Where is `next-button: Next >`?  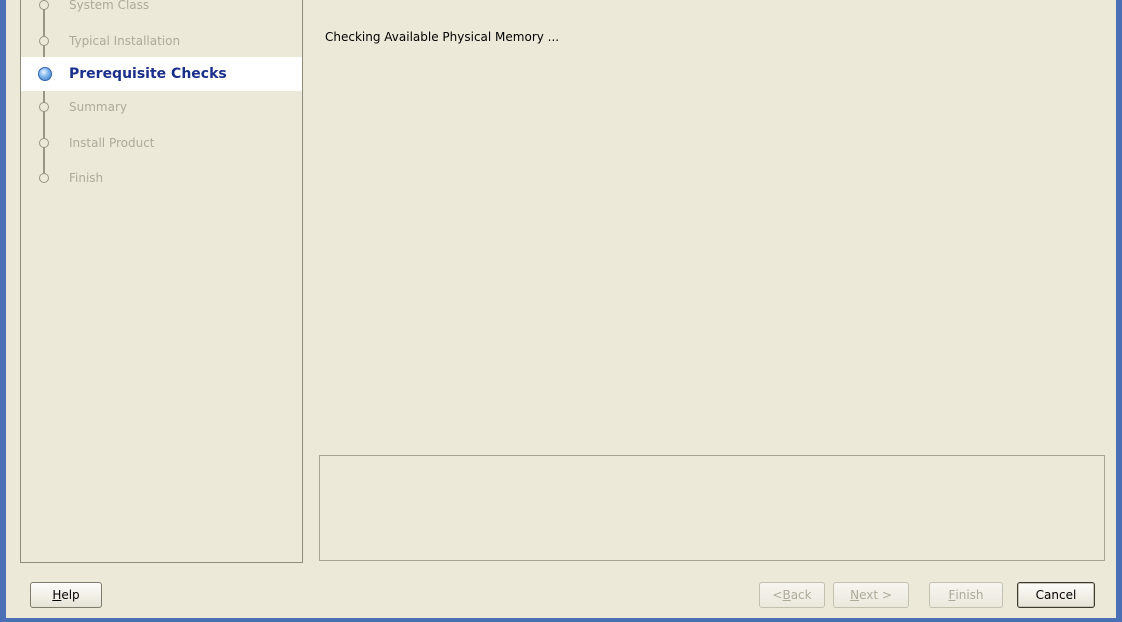 next-button: Next > is located at coordinates (871, 595).